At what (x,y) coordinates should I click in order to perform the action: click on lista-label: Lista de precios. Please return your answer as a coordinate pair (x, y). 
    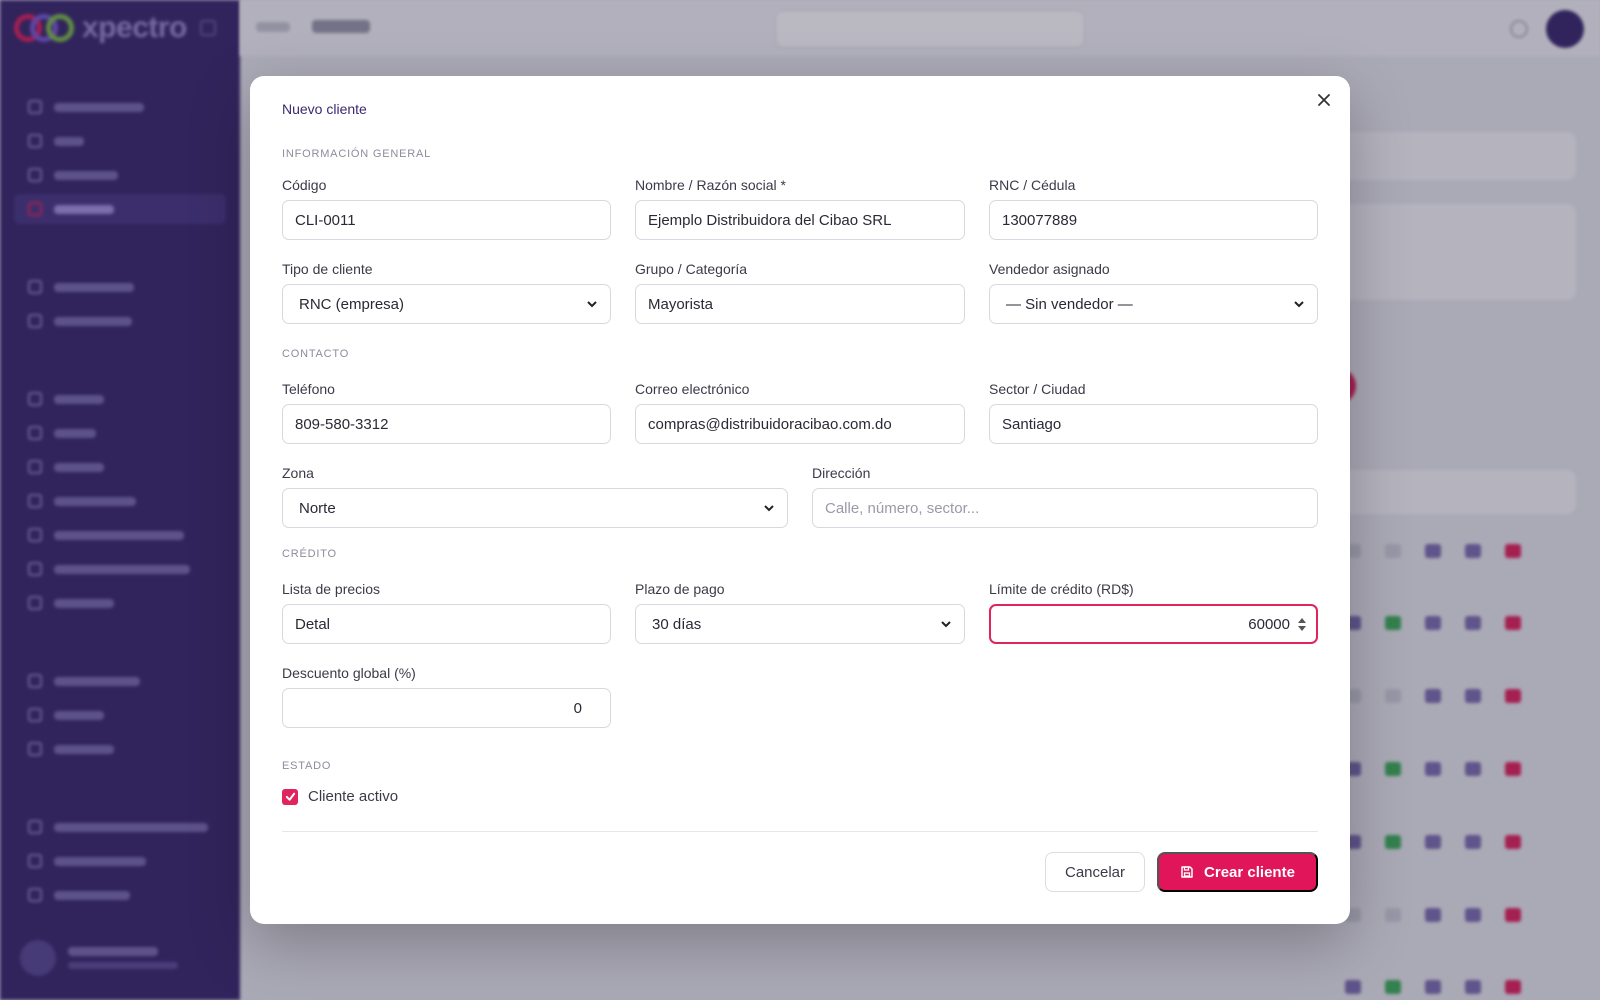
    Looking at the image, I should click on (331, 589).